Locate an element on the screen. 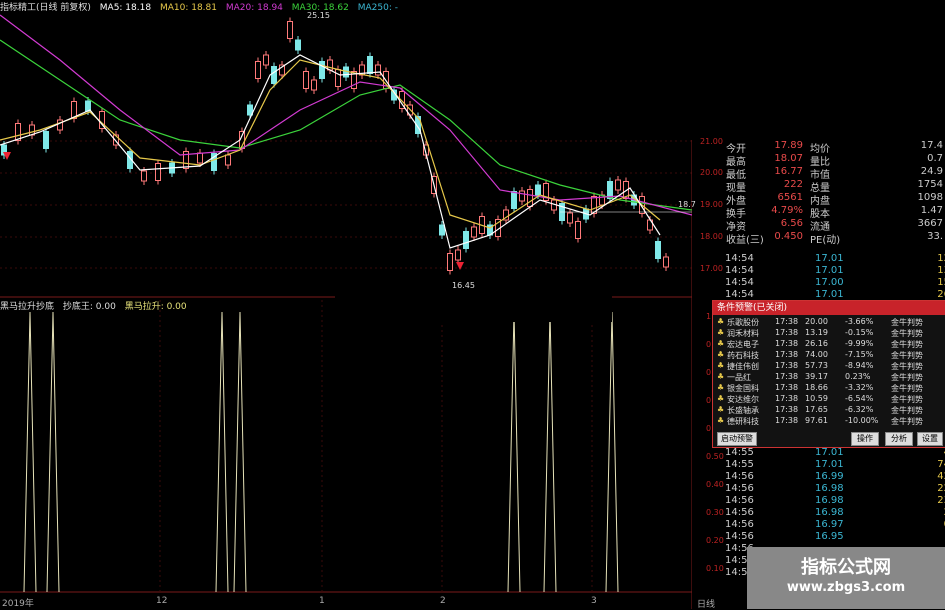 The width and height of the screenshot is (945, 610). indicator-tick: 0.10 is located at coordinates (715, 568).